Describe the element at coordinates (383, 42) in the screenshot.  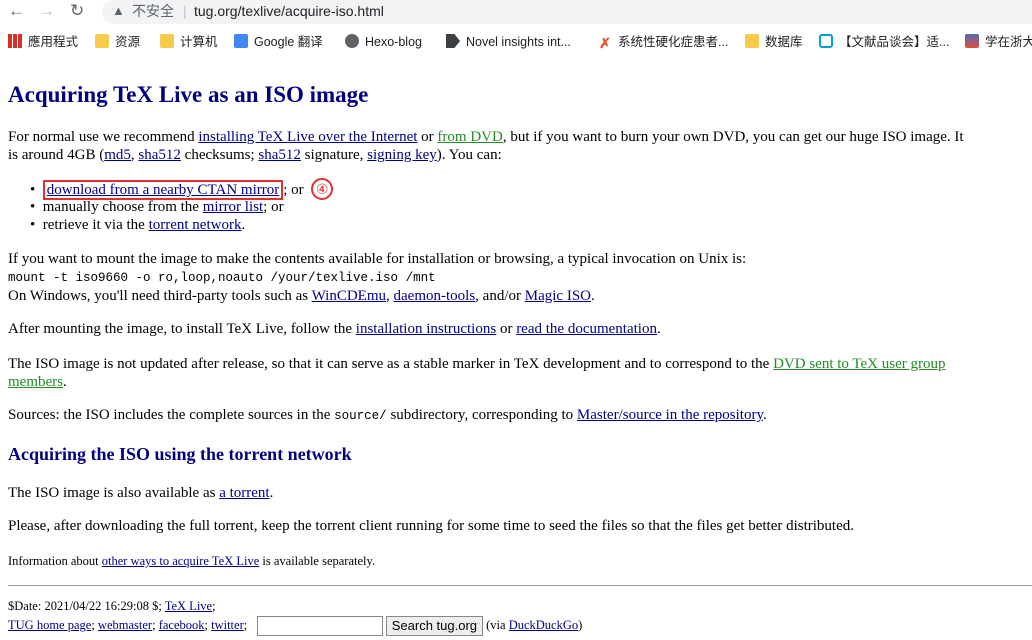
I see `bookmark-hexo-blog: Hexo-blog` at that location.